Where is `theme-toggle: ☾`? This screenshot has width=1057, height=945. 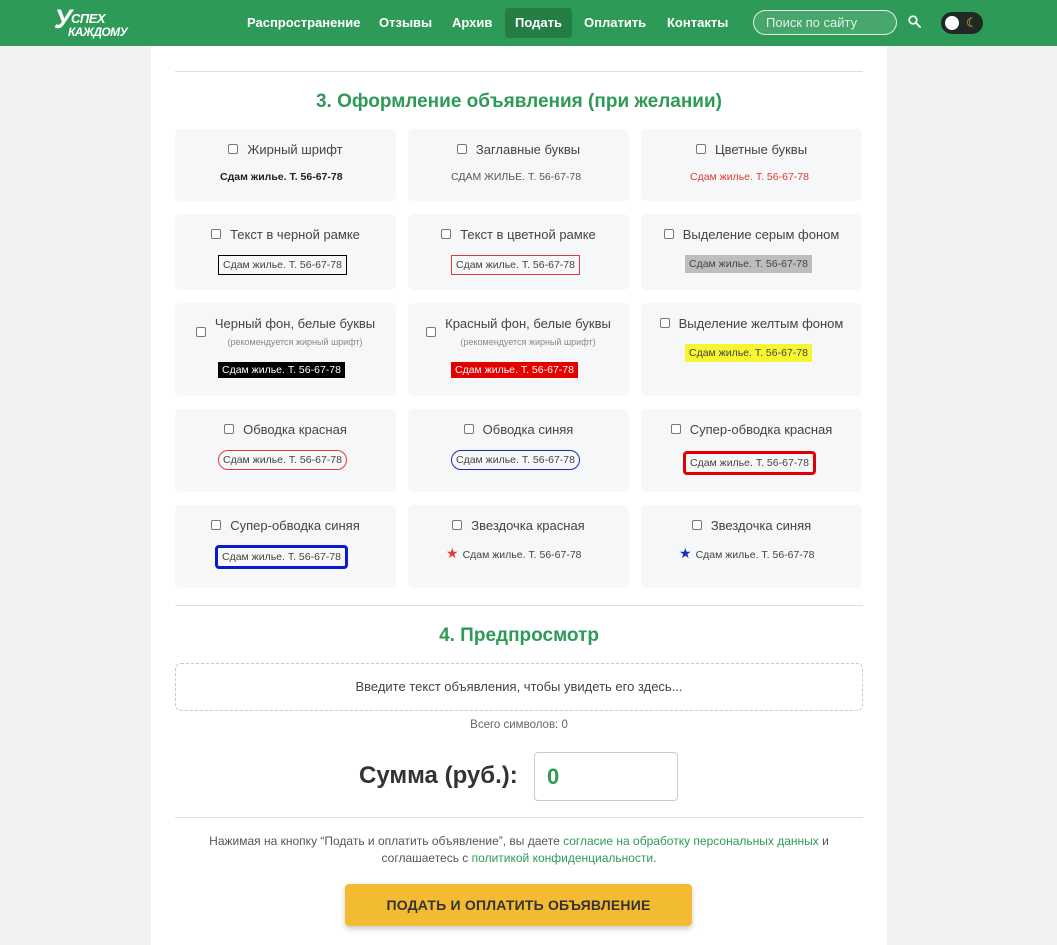 theme-toggle: ☾ is located at coordinates (962, 23).